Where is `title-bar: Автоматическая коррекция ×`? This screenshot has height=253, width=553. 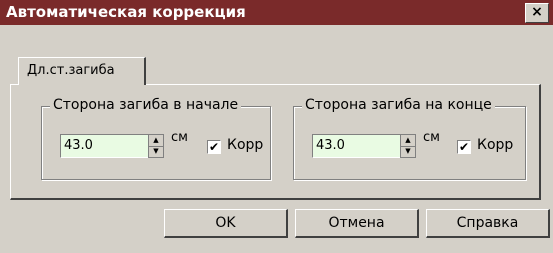 title-bar: Автоматическая коррекция × is located at coordinates (276, 12).